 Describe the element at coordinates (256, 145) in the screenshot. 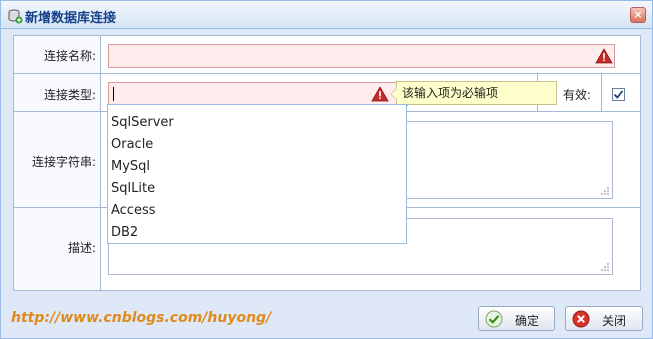

I see `dropdown-option-oracle: Oracle` at that location.